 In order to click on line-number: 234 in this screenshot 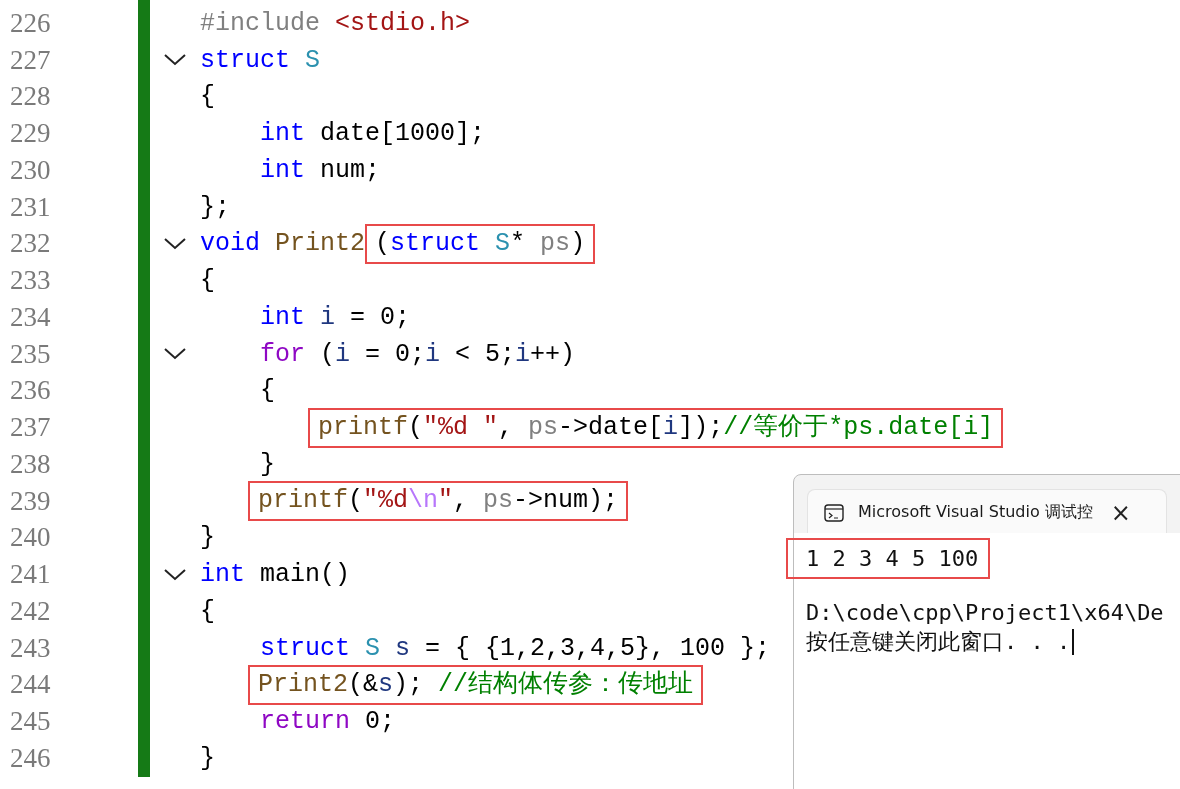, I will do `click(31, 317)`.